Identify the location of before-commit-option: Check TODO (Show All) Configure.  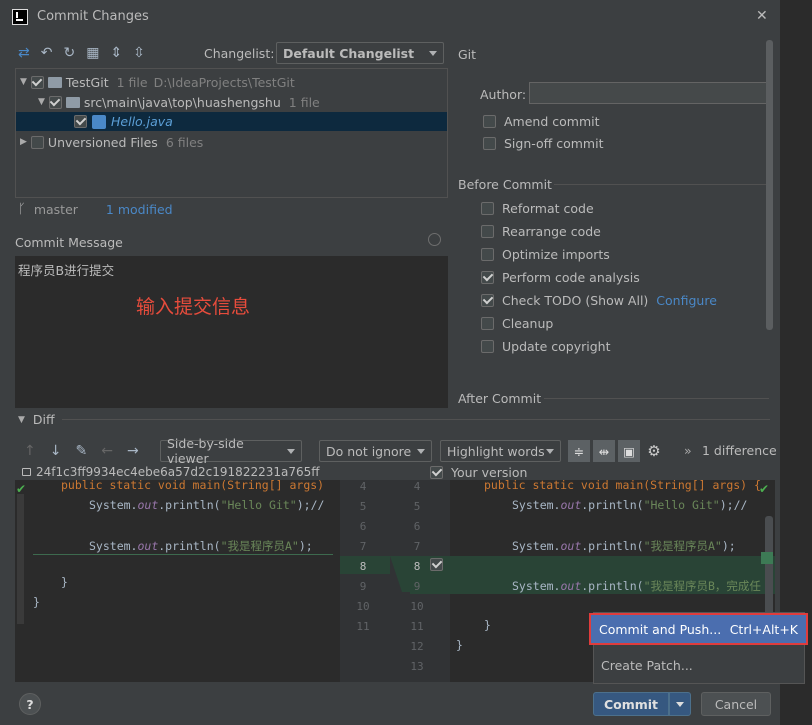
(599, 300).